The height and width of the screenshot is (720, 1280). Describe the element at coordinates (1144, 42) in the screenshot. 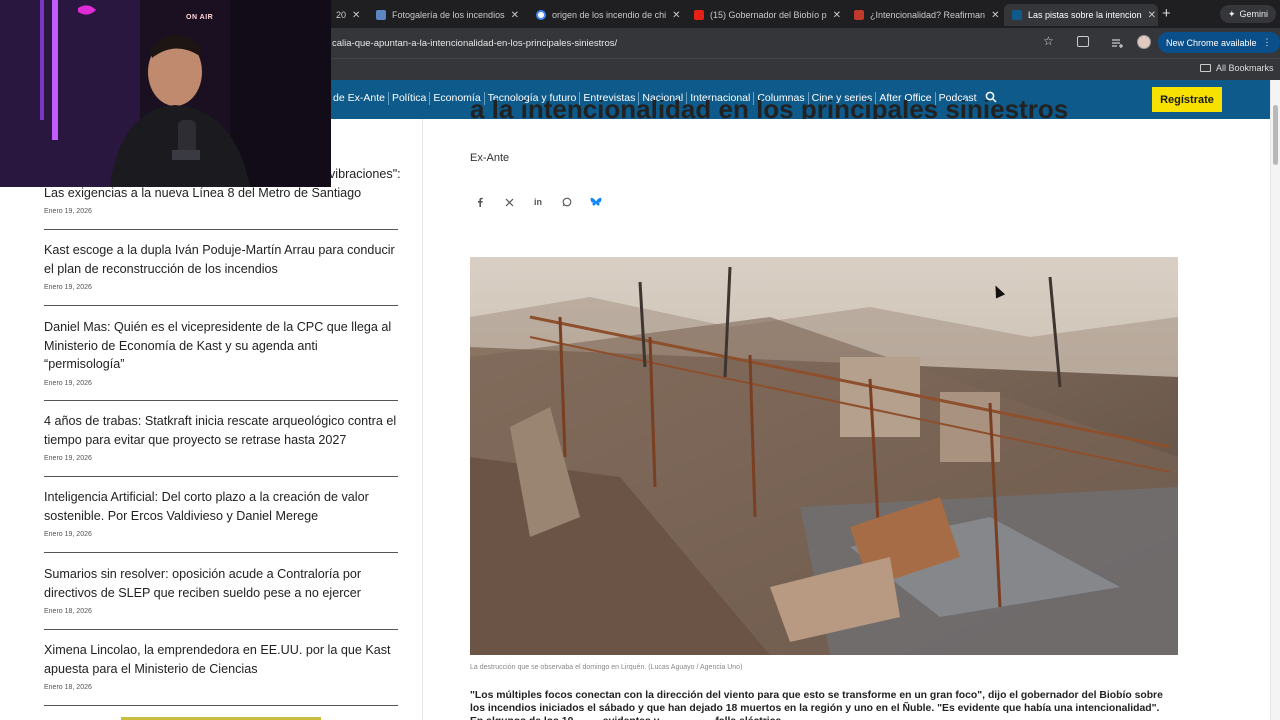

I see `profile-avatar` at that location.